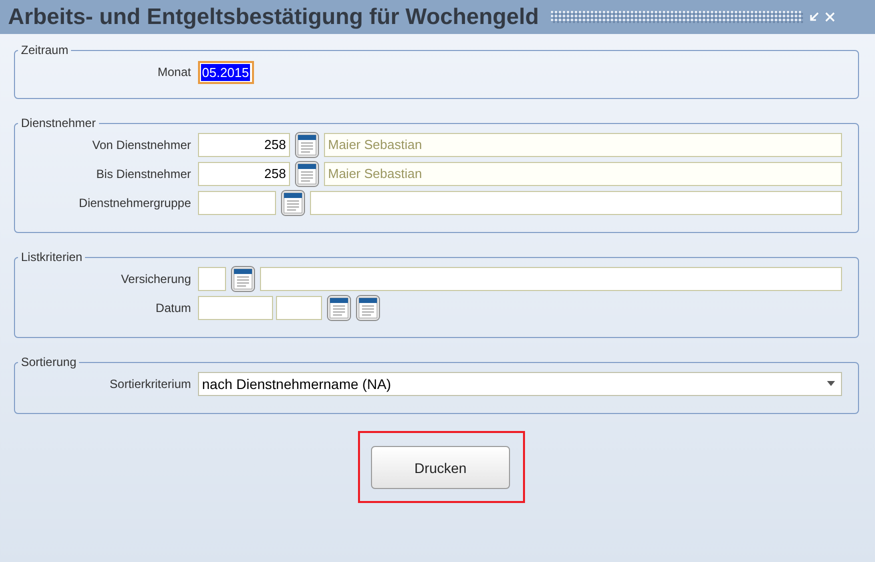 This screenshot has height=562, width=875. I want to click on group-title: Sortierung, so click(49, 362).